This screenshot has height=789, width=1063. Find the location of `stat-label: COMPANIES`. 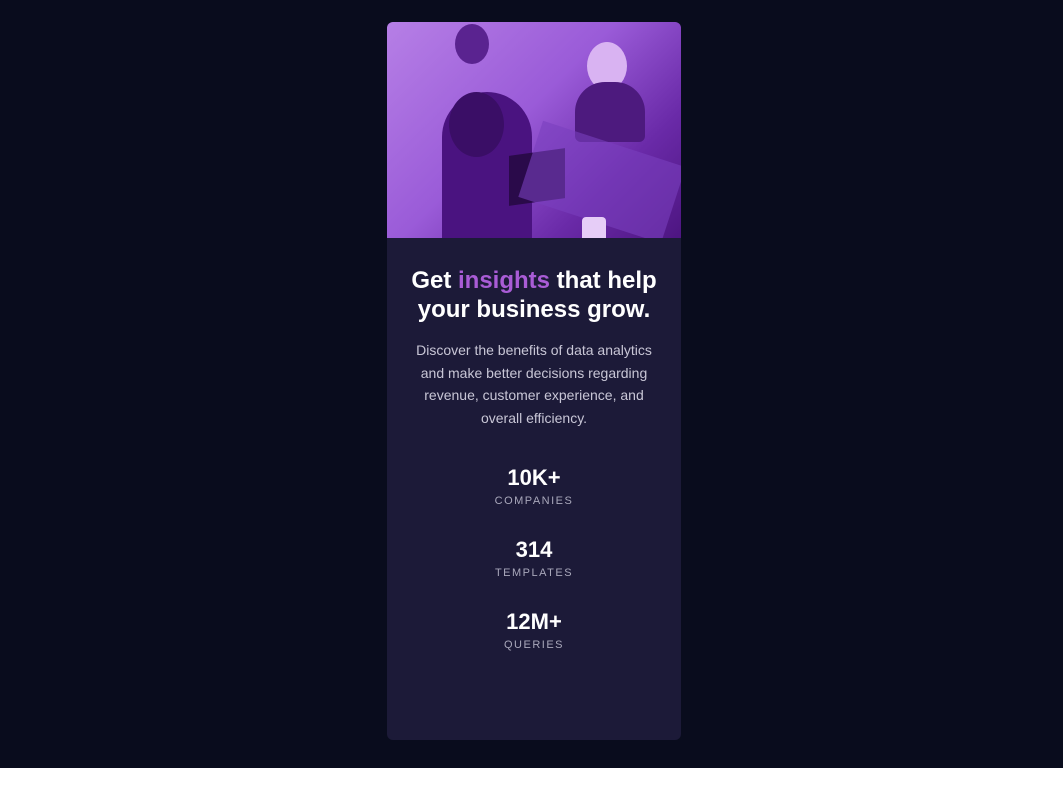

stat-label: COMPANIES is located at coordinates (534, 501).